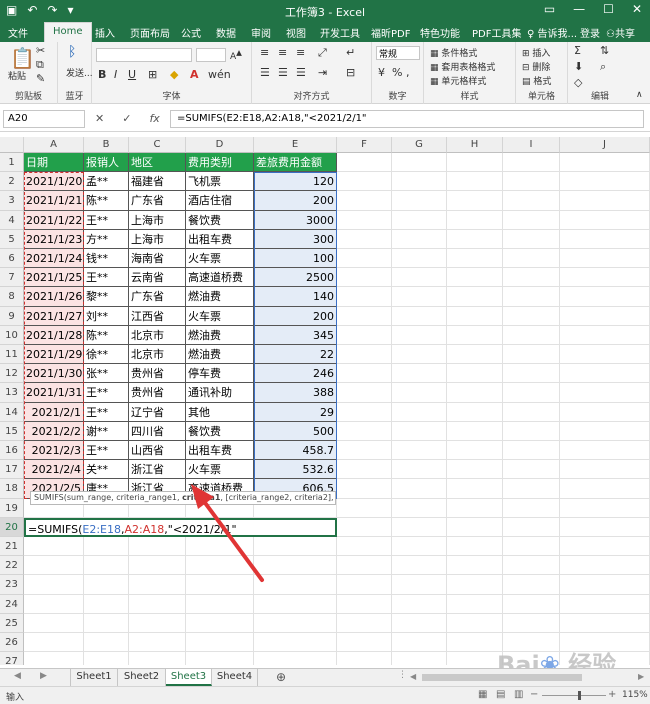 Image resolution: width=650 pixels, height=704 pixels. I want to click on annotation-arrow, so click(227, 533).